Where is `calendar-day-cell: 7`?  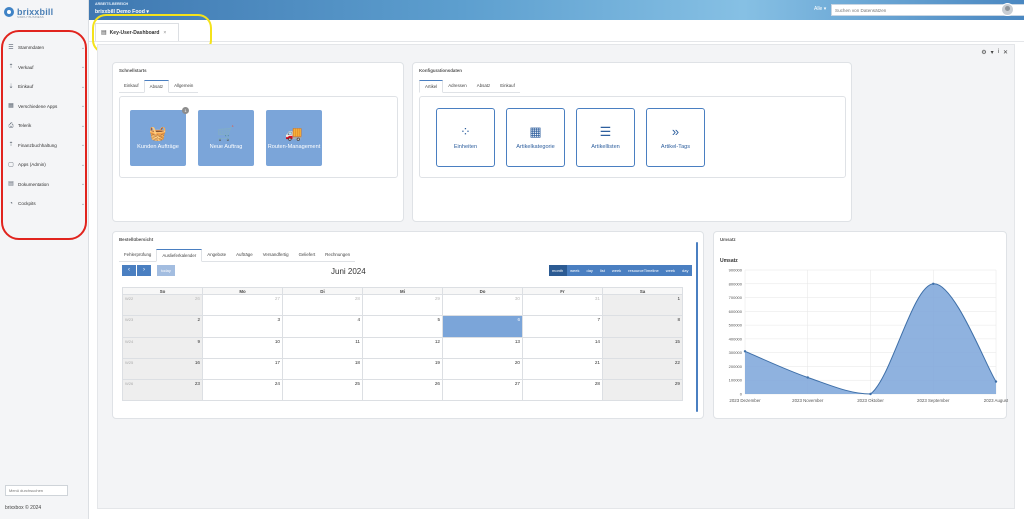
calendar-day-cell: 7 is located at coordinates (562, 326).